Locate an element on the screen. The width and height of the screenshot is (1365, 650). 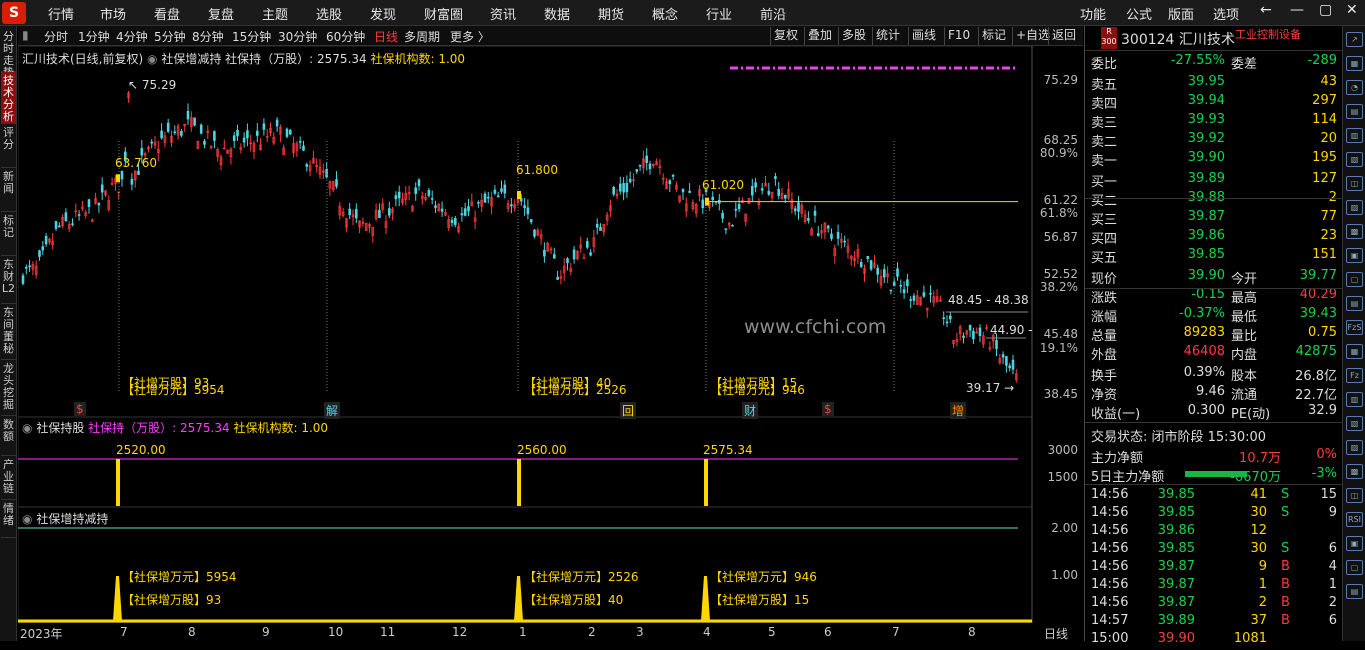
menu-item: 公式 is located at coordinates (1139, 13).